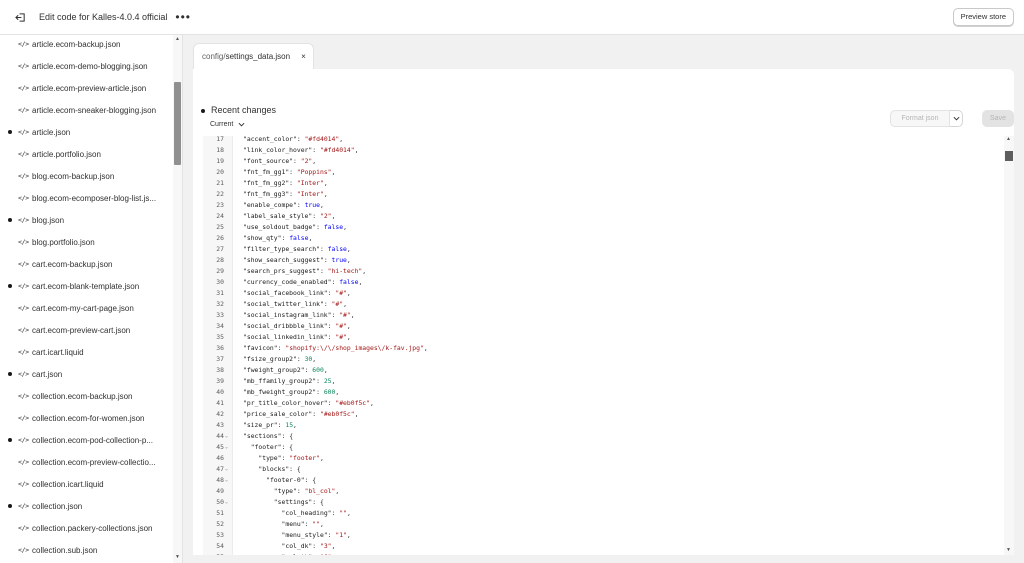  Describe the element at coordinates (90, 66) in the screenshot. I see `file-name: article.ecom-demo-blogging.json` at that location.